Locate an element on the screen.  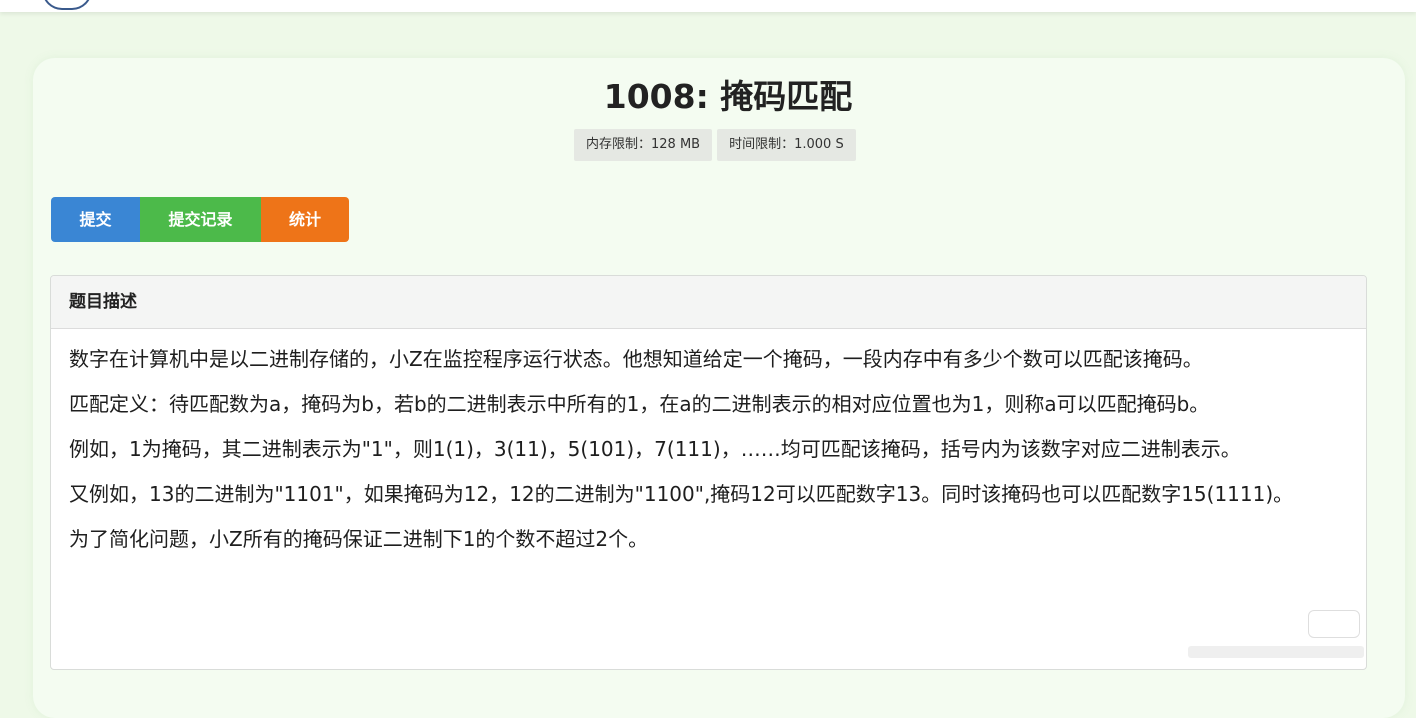
submission-records-button: 提交记录 is located at coordinates (200, 219).